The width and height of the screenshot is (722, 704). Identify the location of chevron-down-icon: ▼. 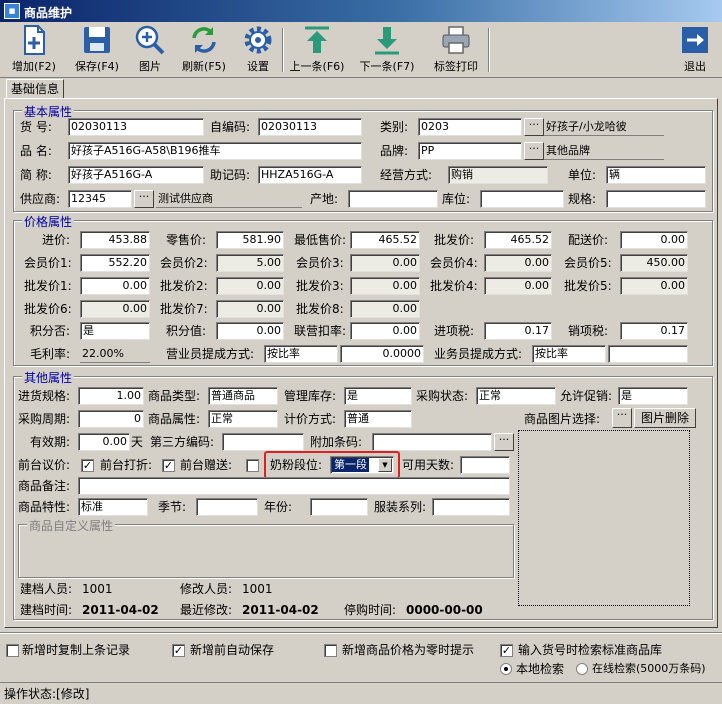
(385, 465).